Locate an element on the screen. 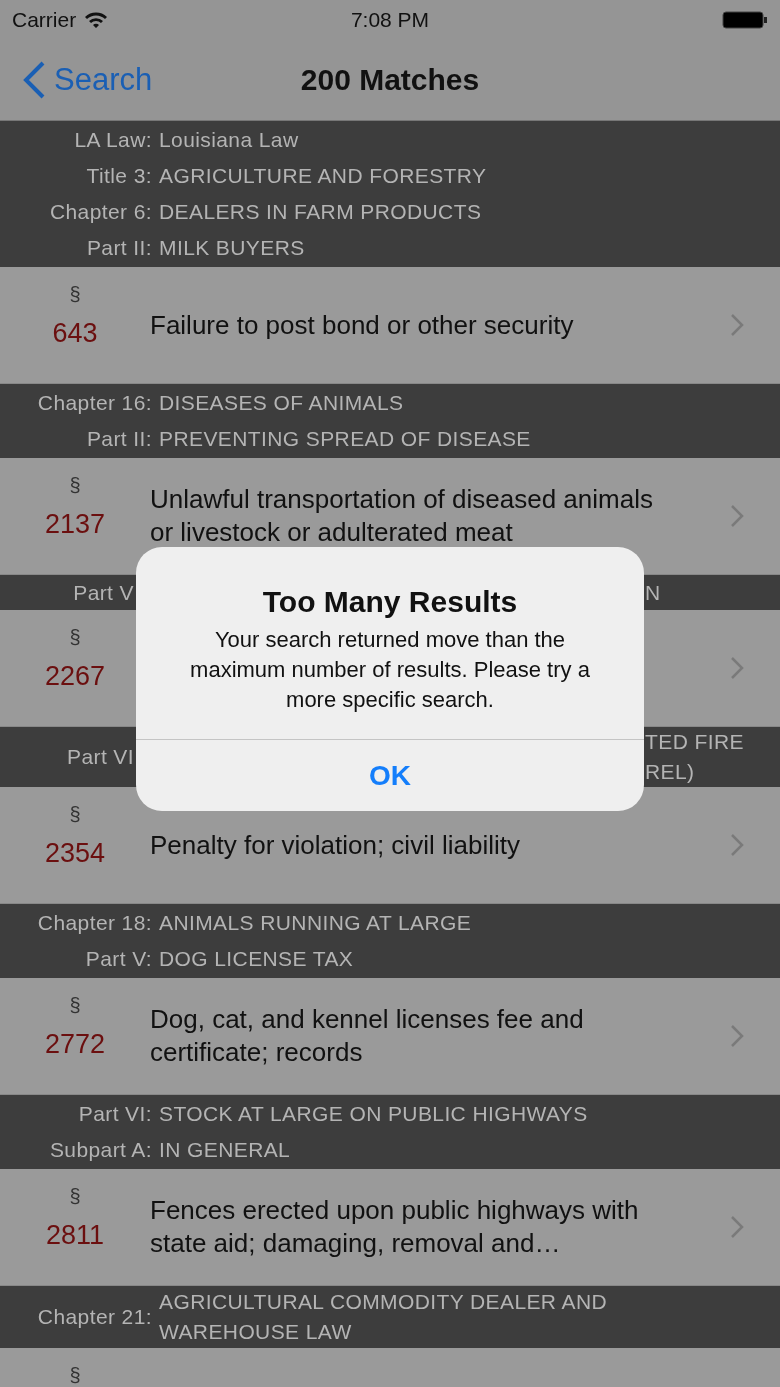 The image size is (780, 1387). header-value: PREVENTING SPREAD OF DISEASE is located at coordinates (345, 439).